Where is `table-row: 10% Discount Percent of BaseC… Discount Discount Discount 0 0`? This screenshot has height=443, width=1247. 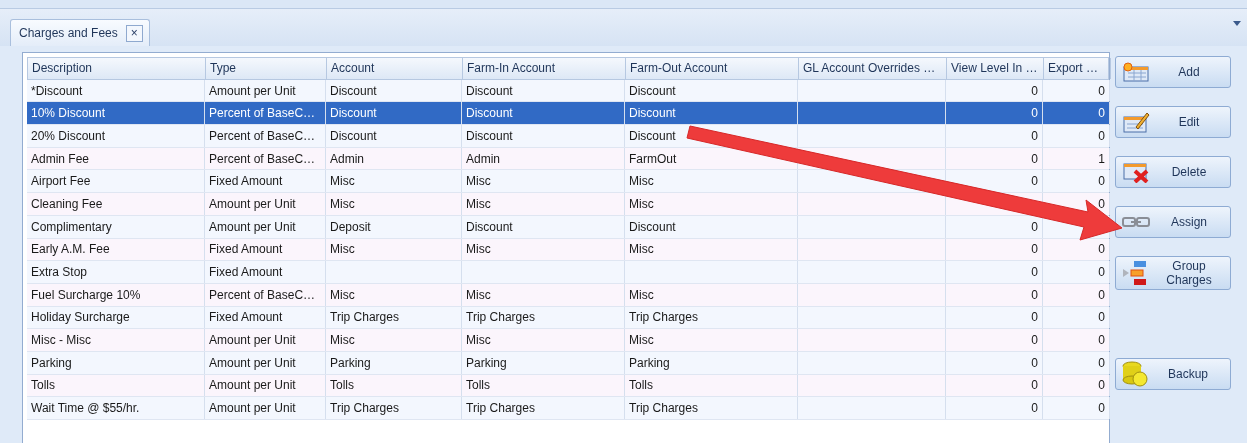 table-row: 10% Discount Percent of BaseC… Discount Discount Discount 0 0 is located at coordinates (568, 114).